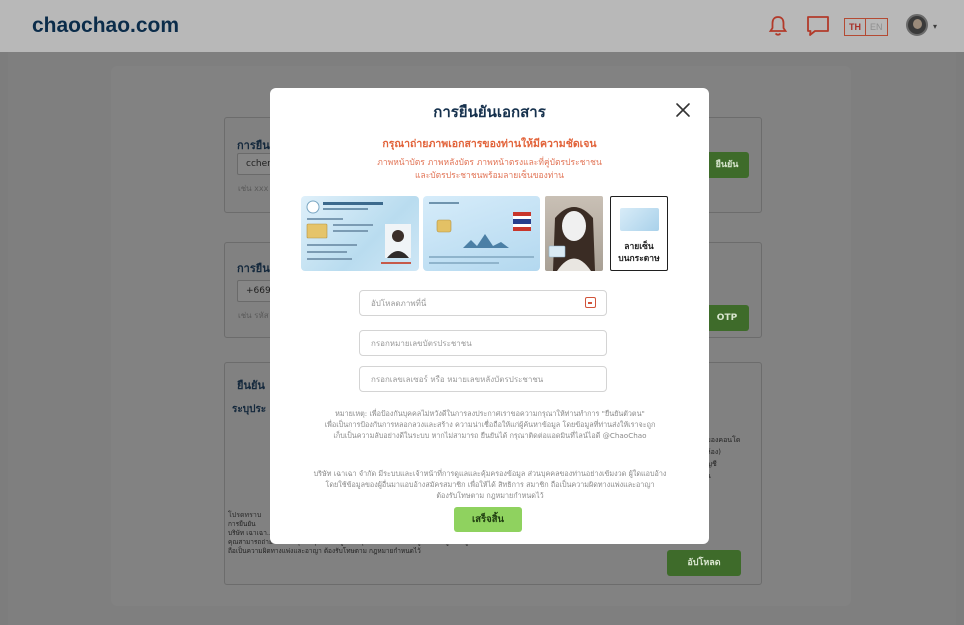 The image size is (964, 625). I want to click on email-hint: เช่น xxx, so click(253, 188).